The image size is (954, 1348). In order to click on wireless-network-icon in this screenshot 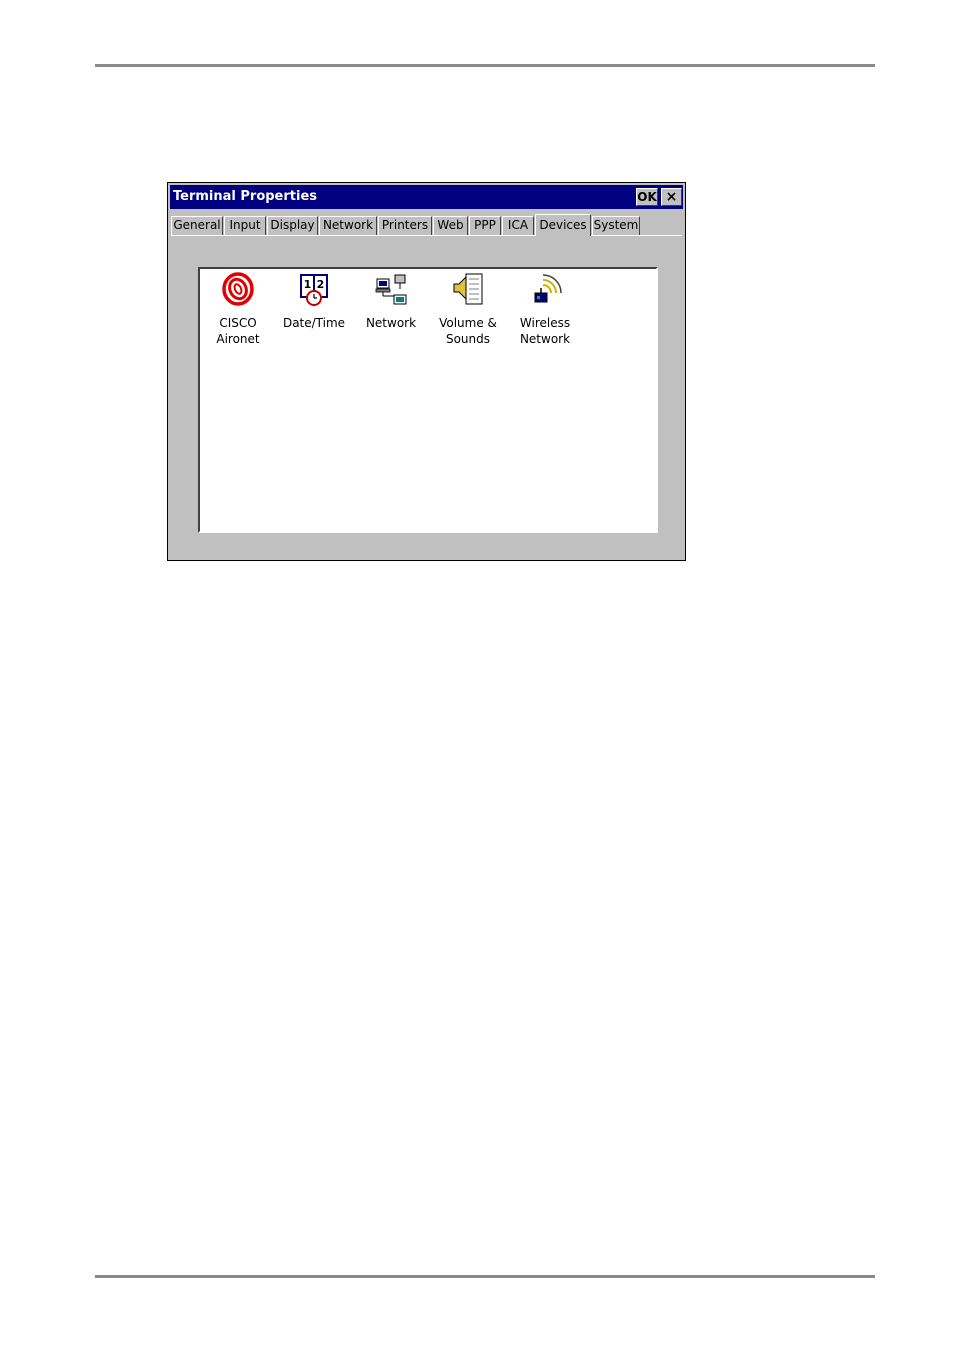, I will do `click(548, 288)`.